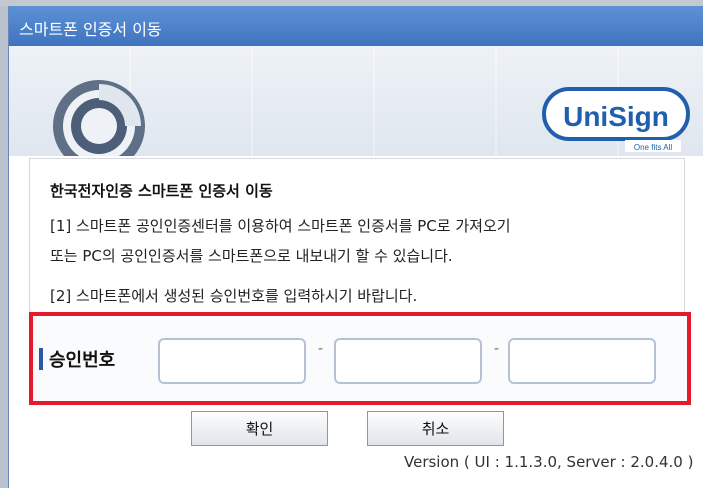  I want to click on titlebar: 스마트폰 인증서 이동, so click(356, 26).